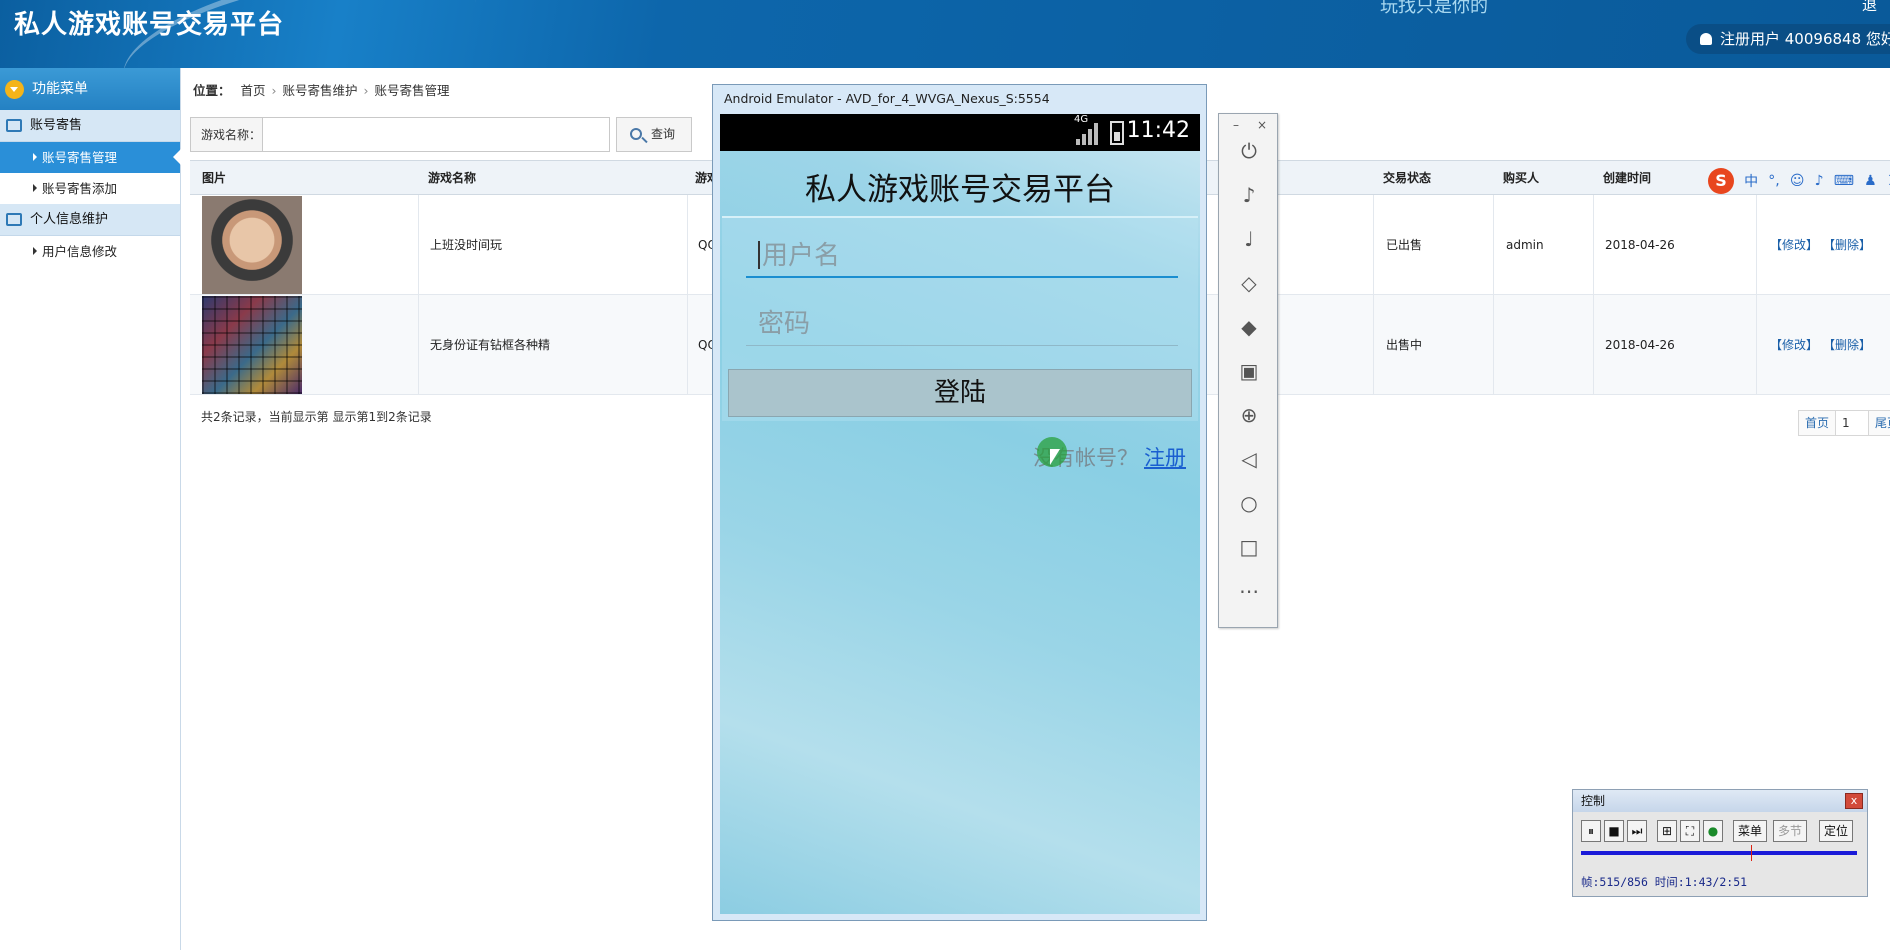 The width and height of the screenshot is (1890, 950). Describe the element at coordinates (226, 134) in the screenshot. I see `search-label: 游戏名称：` at that location.